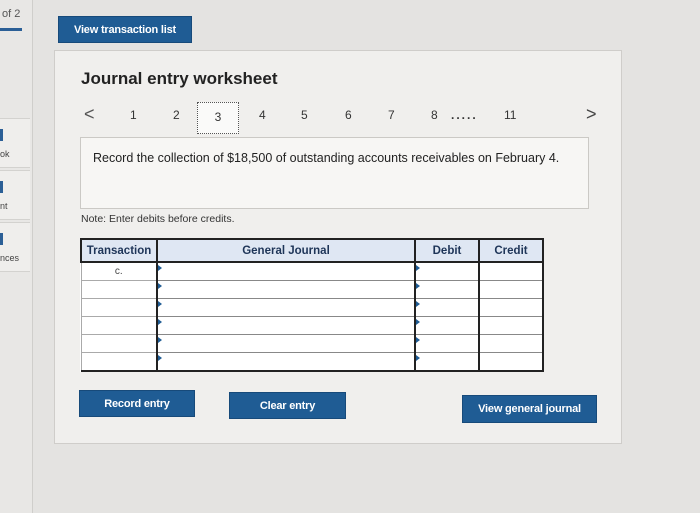 The height and width of the screenshot is (513, 700). I want to click on sidebar: of 2 ok nt nces, so click(16, 256).